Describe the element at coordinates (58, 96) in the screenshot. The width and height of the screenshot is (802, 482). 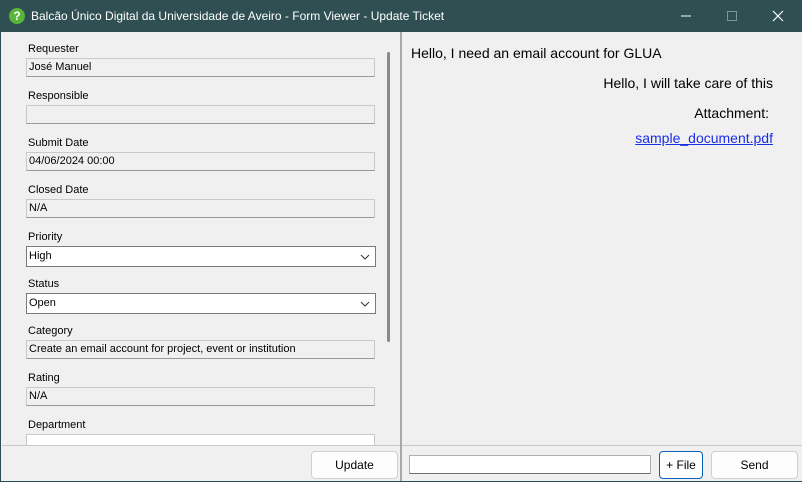
I see `responsible-label: Responsible` at that location.